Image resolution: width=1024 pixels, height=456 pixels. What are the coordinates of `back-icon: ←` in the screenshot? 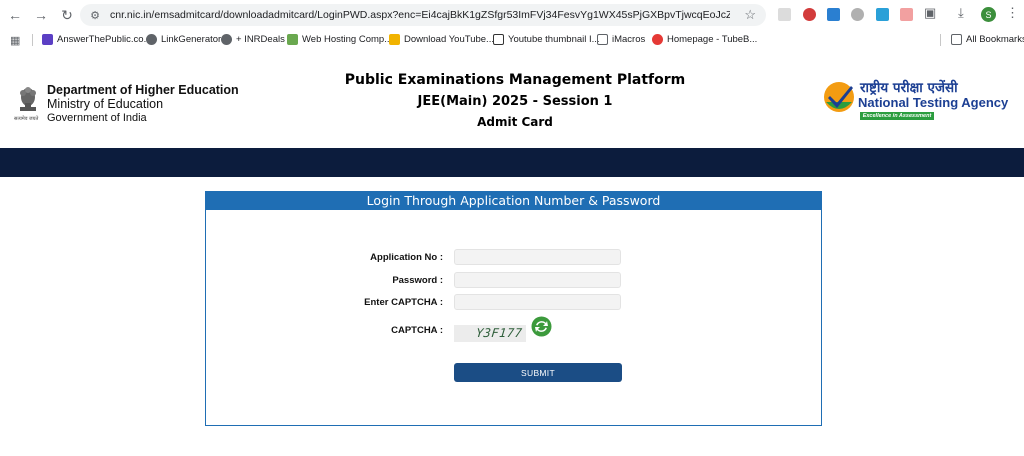 It's located at (15, 15).